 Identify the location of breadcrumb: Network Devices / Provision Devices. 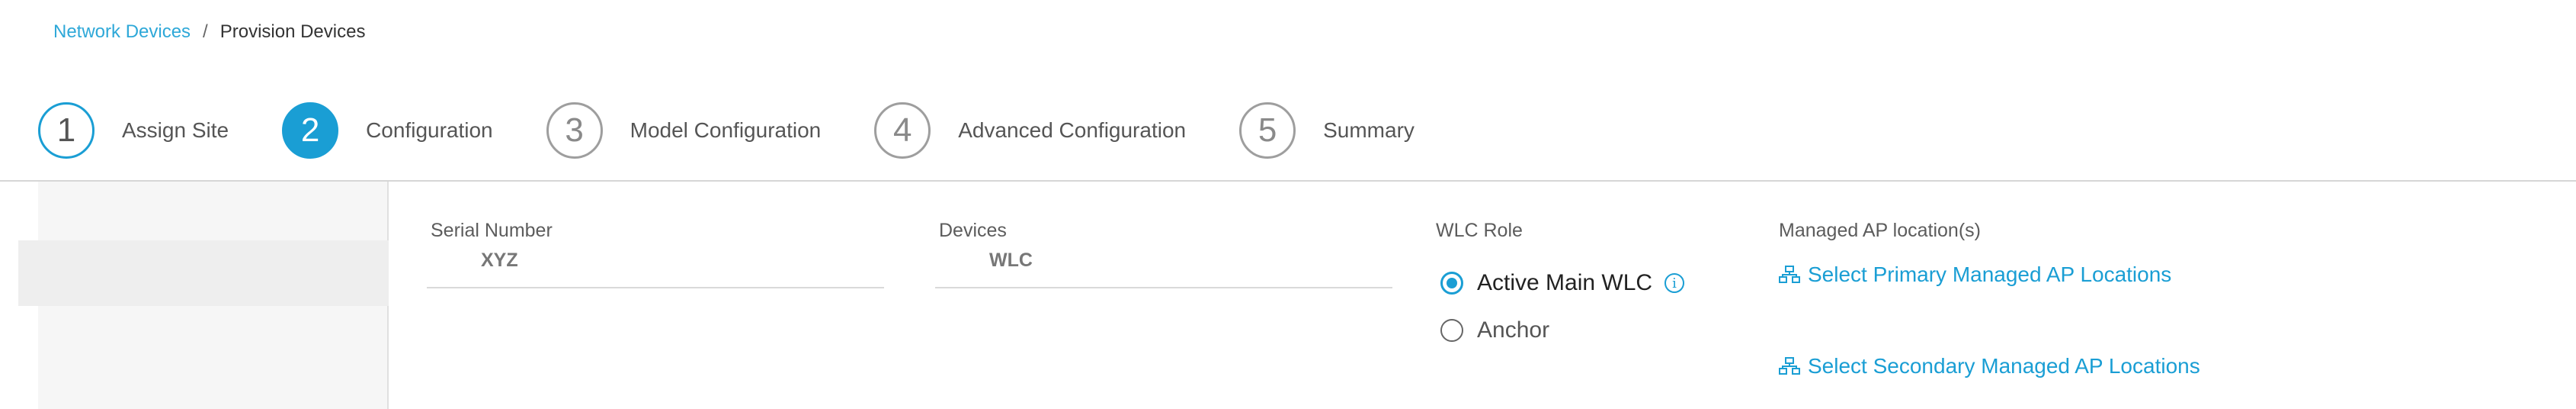
(209, 32).